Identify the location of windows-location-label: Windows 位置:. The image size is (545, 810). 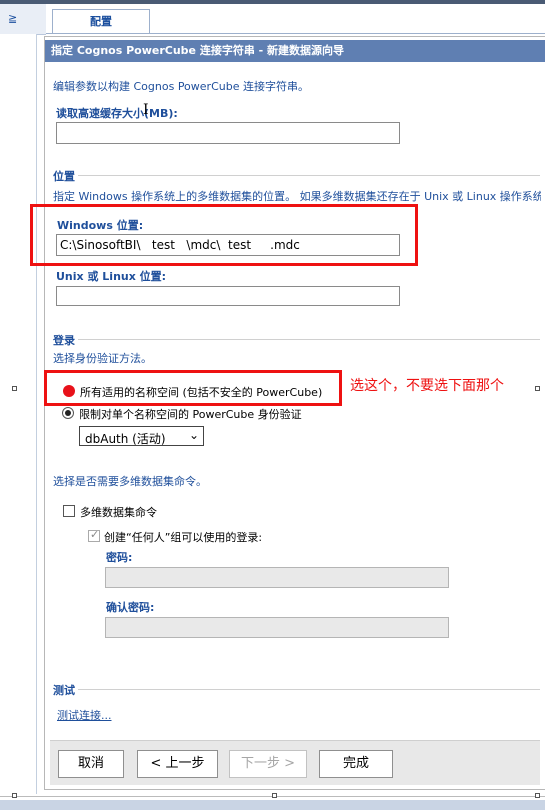
(100, 225).